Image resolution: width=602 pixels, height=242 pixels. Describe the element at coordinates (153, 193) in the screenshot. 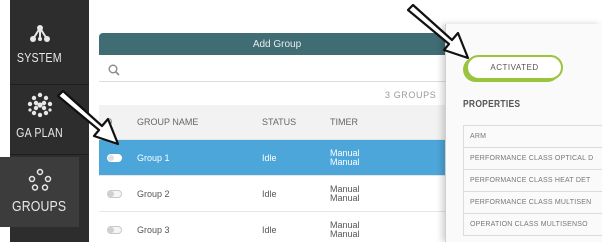

I see `group-name-cell: Group 2` at that location.